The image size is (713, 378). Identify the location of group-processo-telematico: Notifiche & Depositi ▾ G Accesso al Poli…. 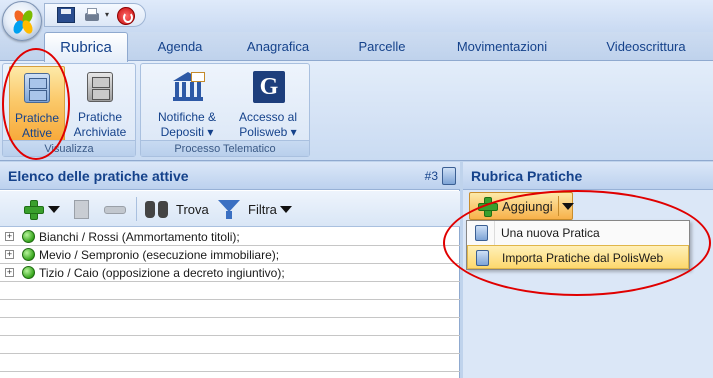
(225, 110).